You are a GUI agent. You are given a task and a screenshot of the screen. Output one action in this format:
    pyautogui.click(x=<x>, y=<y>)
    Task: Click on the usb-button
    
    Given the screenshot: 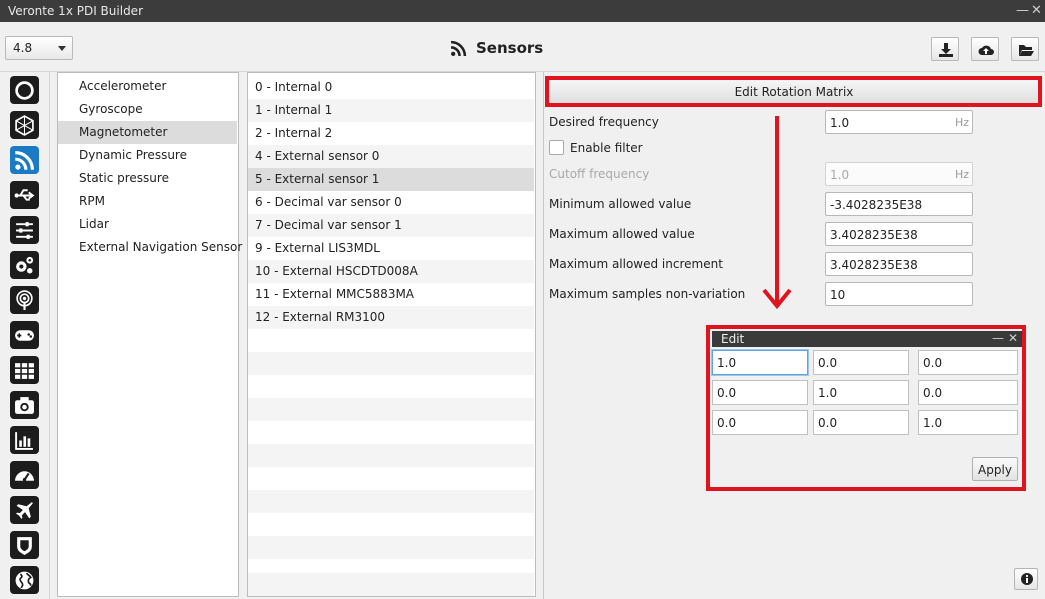 What is the action you would take?
    pyautogui.click(x=24, y=195)
    